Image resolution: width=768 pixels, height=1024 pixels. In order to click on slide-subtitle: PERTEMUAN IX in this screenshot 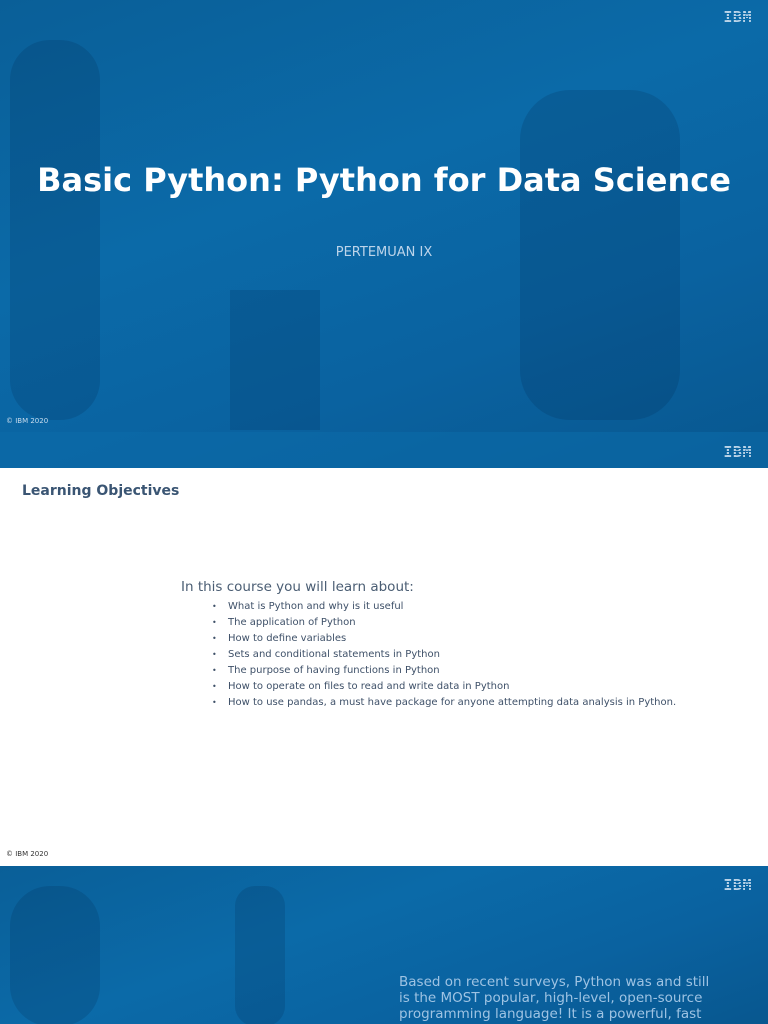, I will do `click(384, 252)`.